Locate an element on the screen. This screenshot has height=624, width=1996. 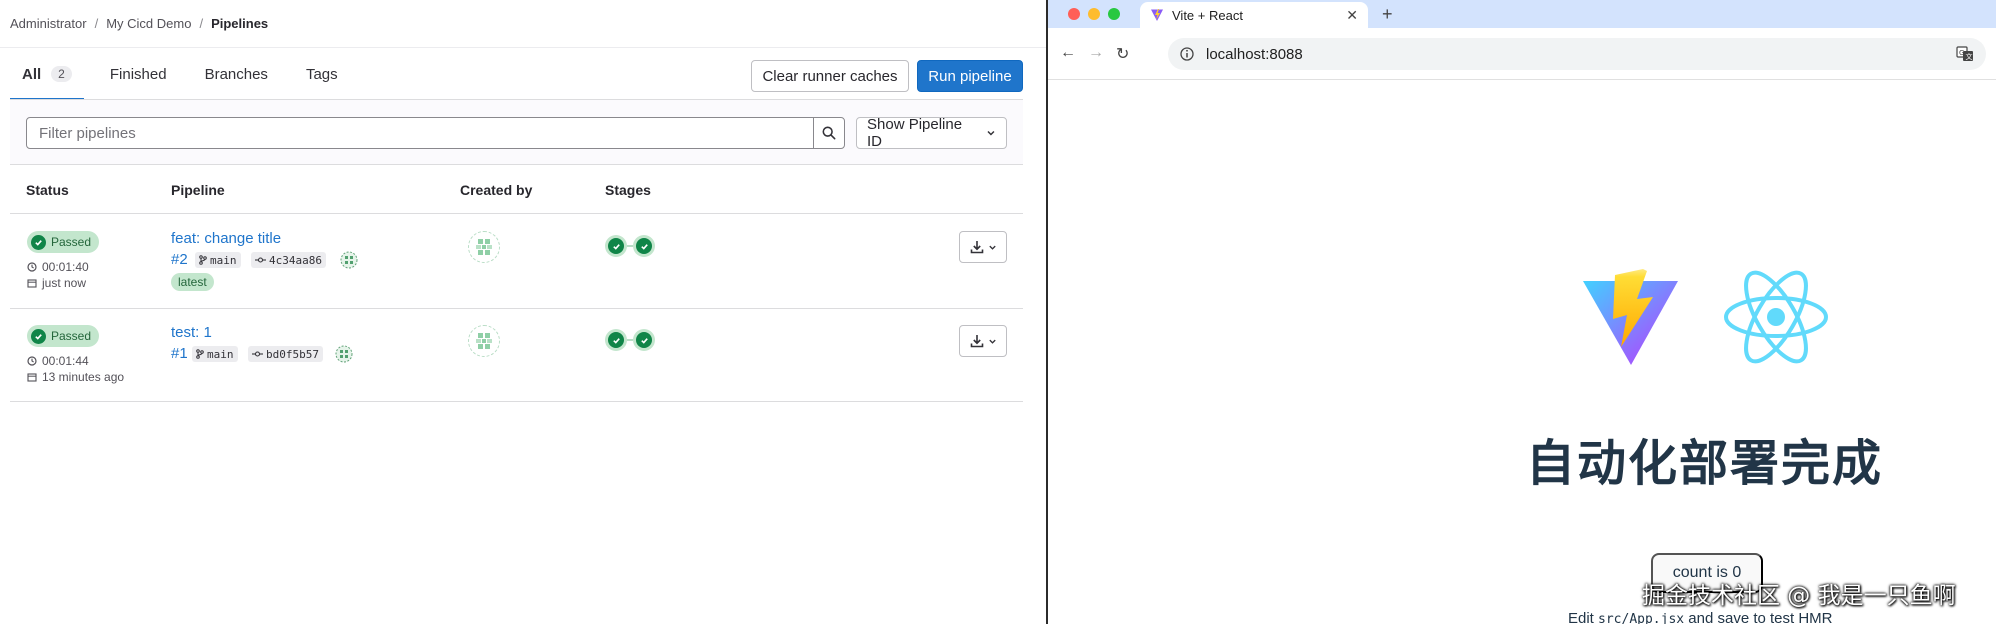
breadcrumb-pipelines: Pipelines is located at coordinates (239, 23).